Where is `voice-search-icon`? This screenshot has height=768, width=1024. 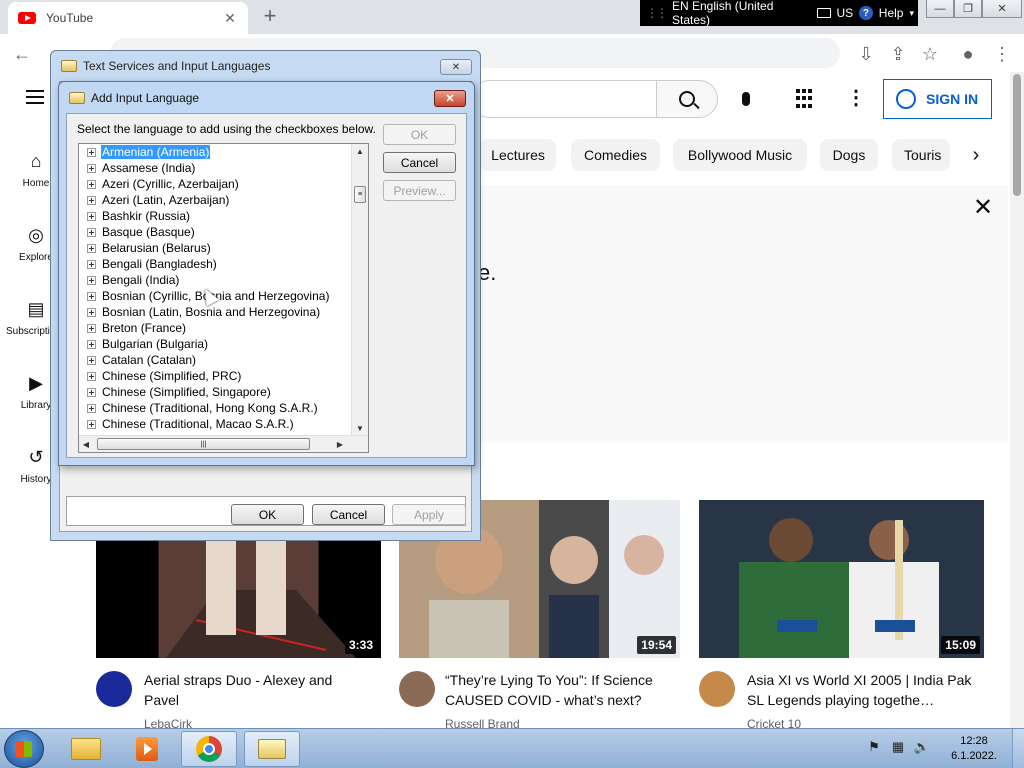 voice-search-icon is located at coordinates (746, 99).